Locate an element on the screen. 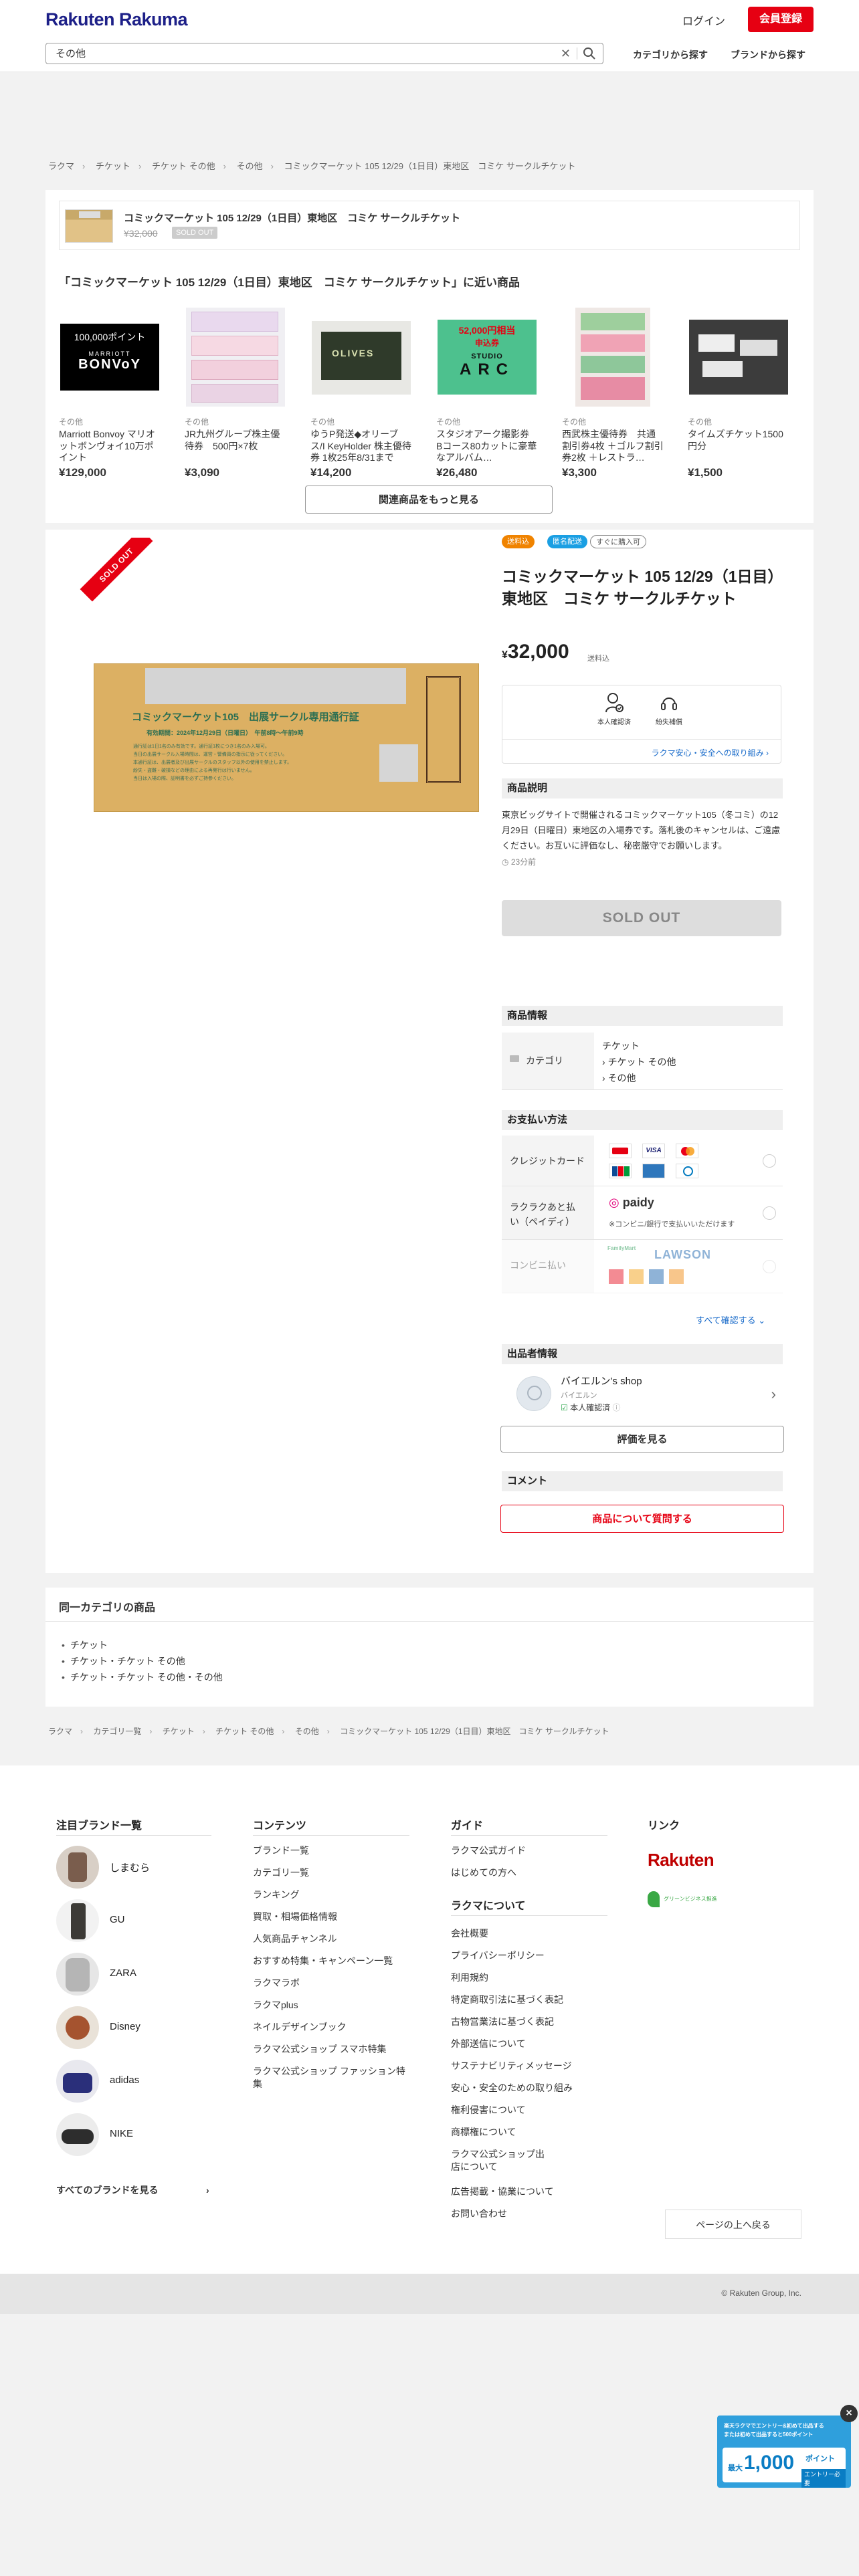 The height and width of the screenshot is (2576, 859). ask-question-button: 商品について質問する is located at coordinates (642, 1519).